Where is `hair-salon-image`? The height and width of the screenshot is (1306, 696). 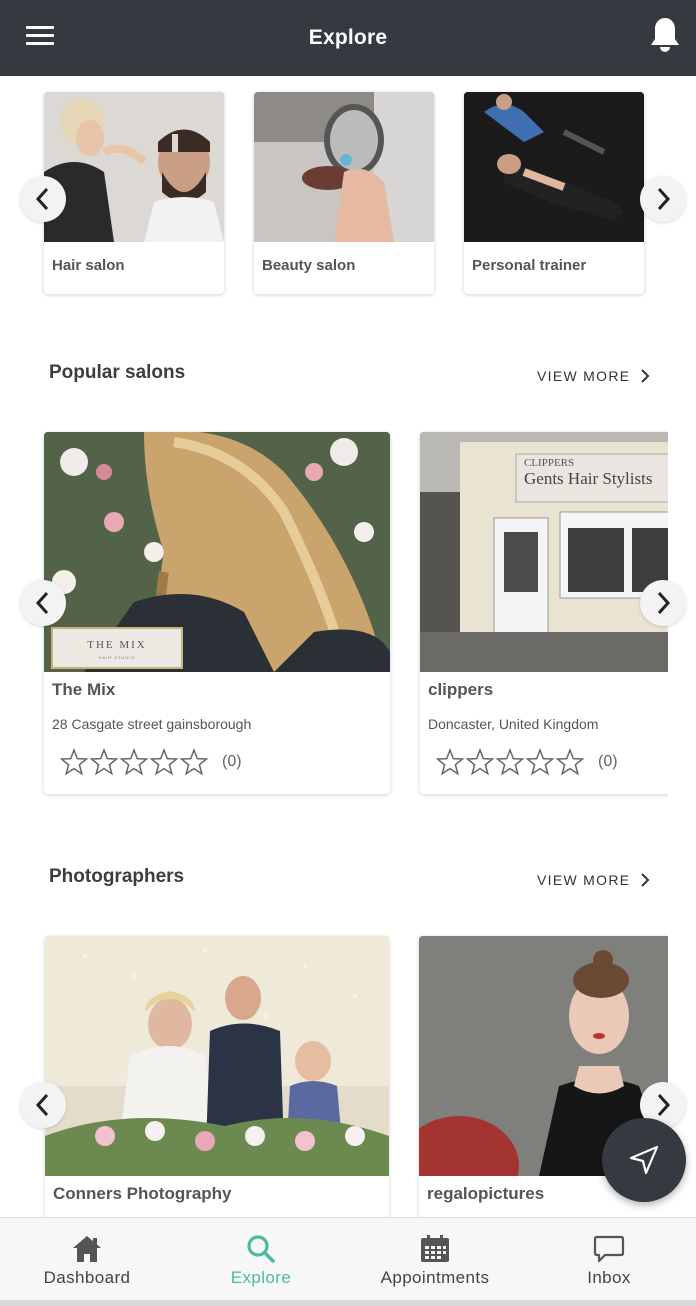 hair-salon-image is located at coordinates (134, 167).